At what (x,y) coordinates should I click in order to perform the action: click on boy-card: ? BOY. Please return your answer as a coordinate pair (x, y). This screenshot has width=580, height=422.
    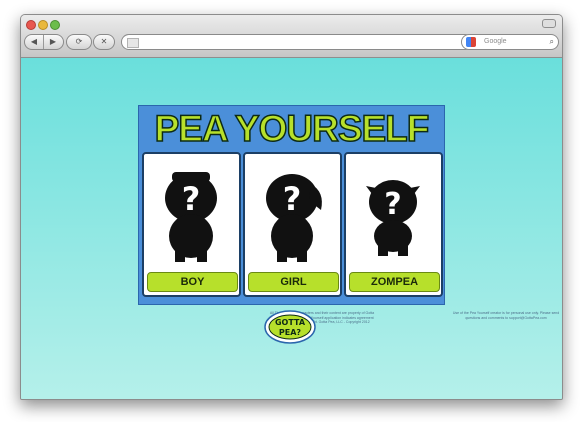
    Looking at the image, I should click on (191, 224).